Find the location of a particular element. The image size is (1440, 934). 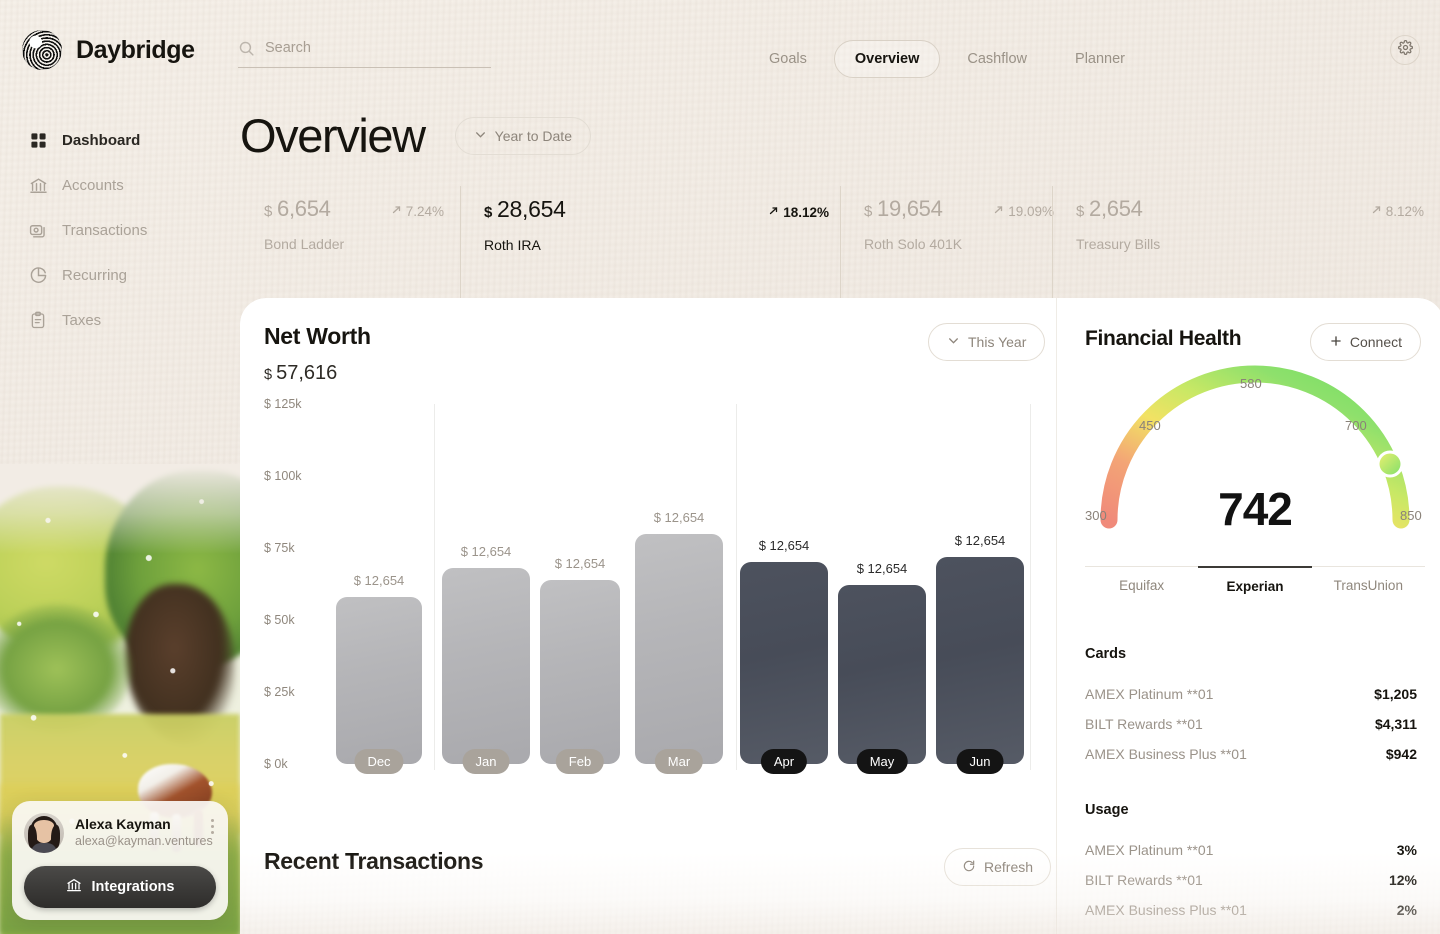

tab-cashflow: Cashflow is located at coordinates (997, 59).